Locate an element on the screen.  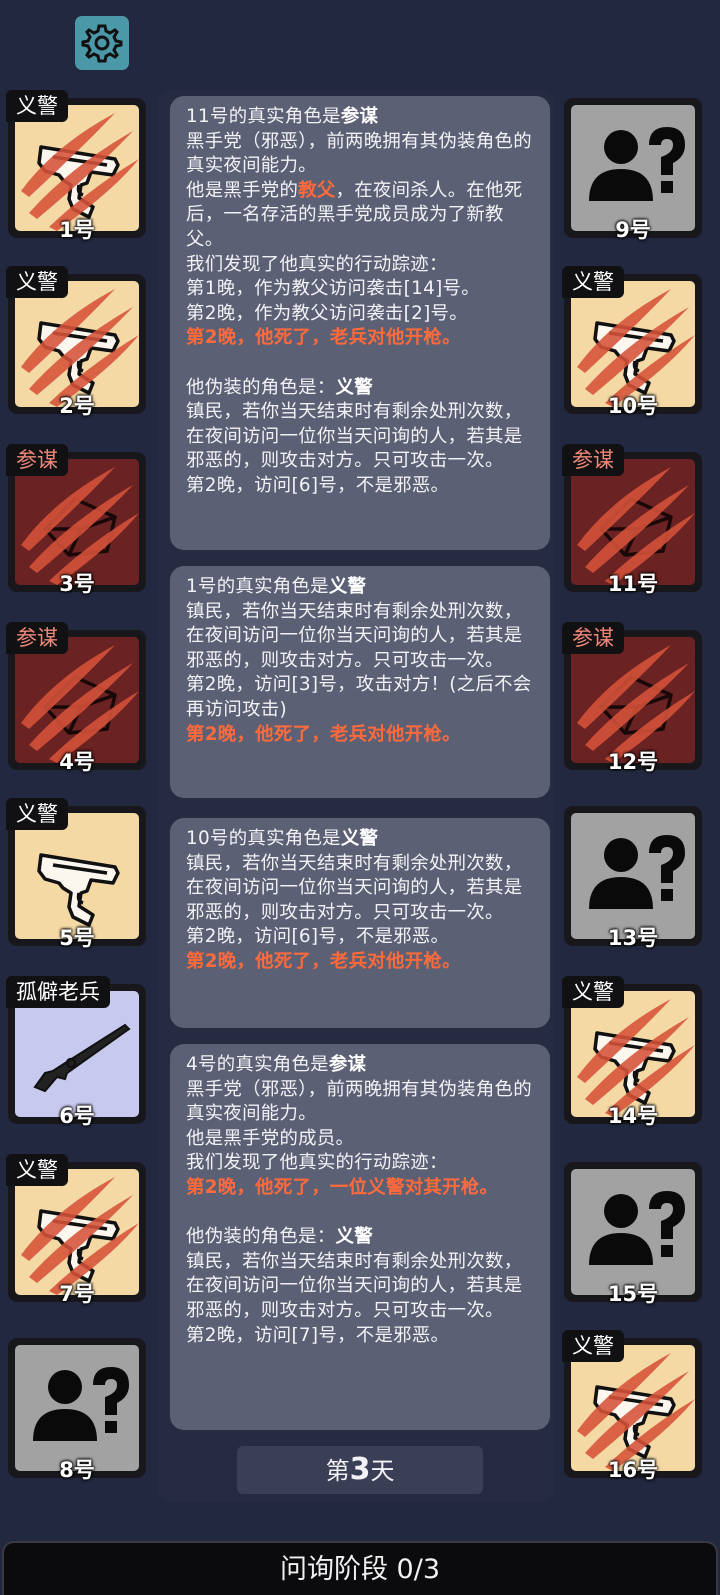
message-text: 我们发现了他真实的行动踪迹： is located at coordinates (317, 264).